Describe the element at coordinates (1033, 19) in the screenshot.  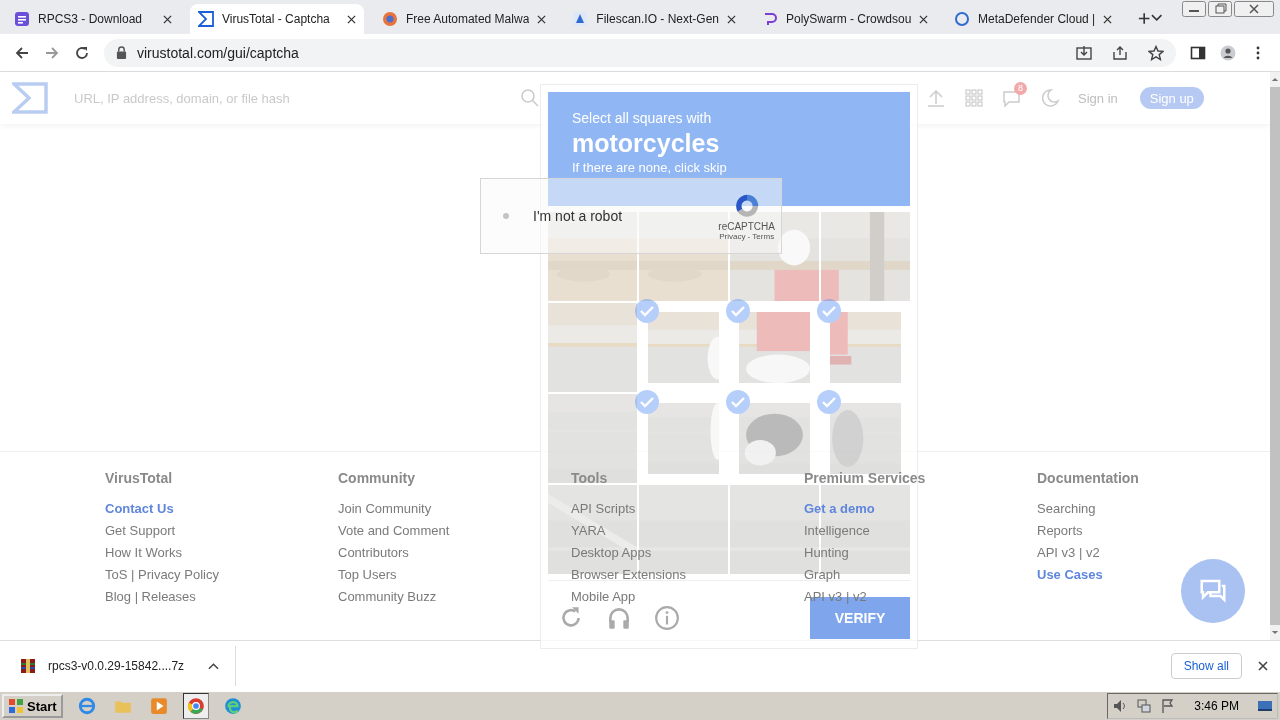
I see `browser-tab: MetaDefender Cloud |` at that location.